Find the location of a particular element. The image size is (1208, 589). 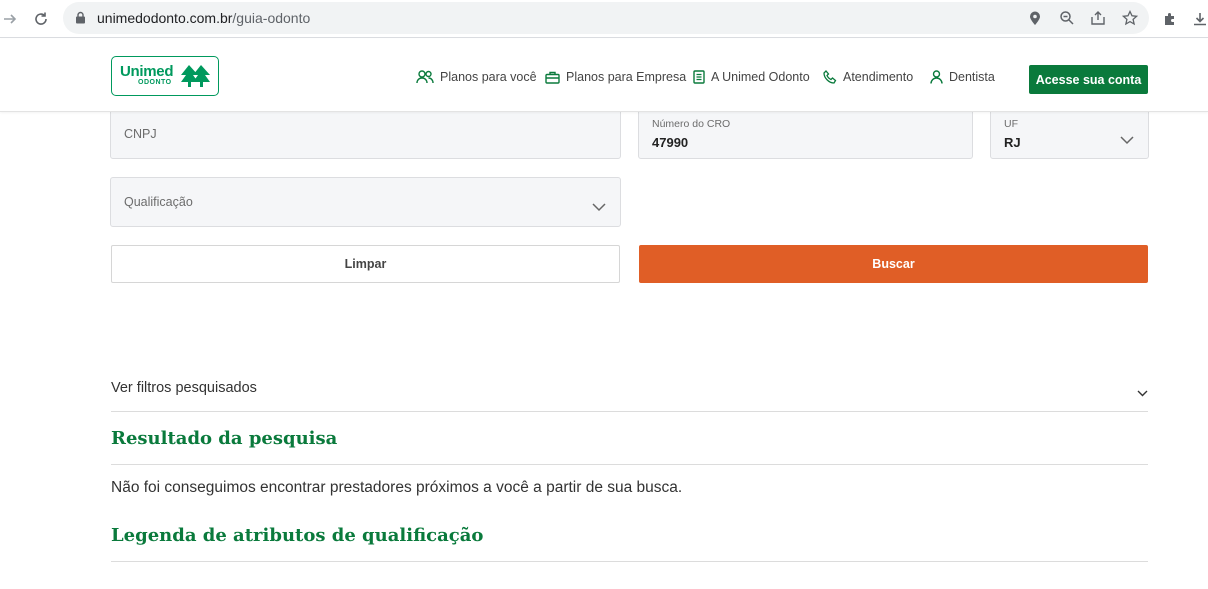

resultado-title: Resultado da pesquisa is located at coordinates (224, 438).